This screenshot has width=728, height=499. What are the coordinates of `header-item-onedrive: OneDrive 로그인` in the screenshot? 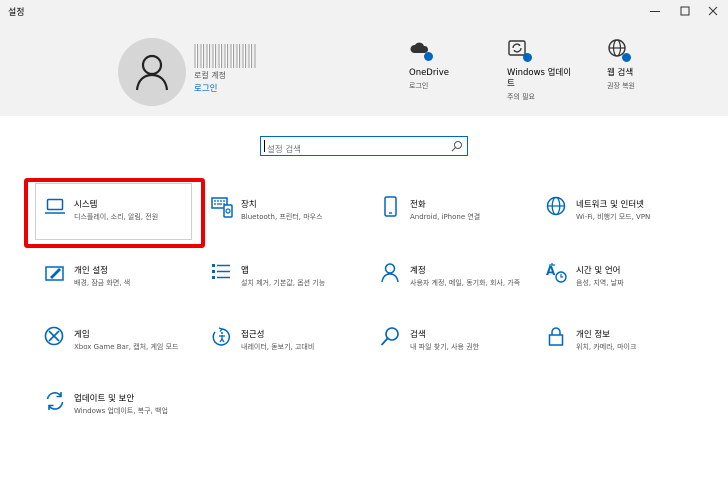 It's located at (429, 64).